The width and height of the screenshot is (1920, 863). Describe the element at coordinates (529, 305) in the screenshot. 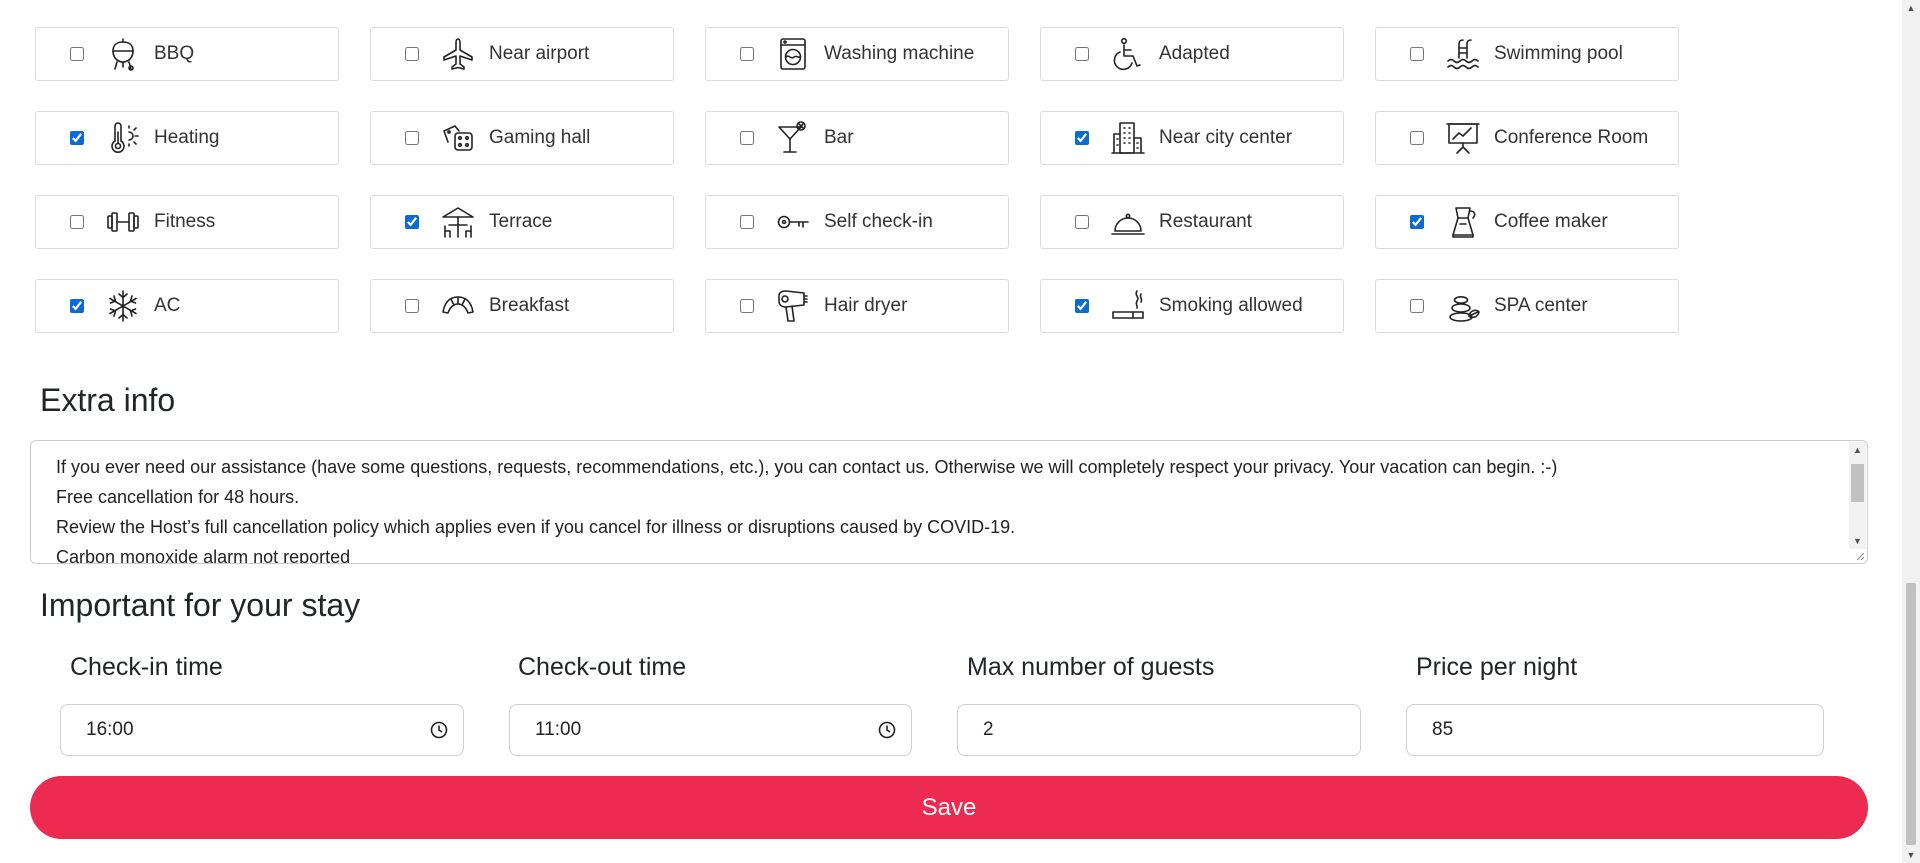

I see `amenity-label: Breakfast` at that location.